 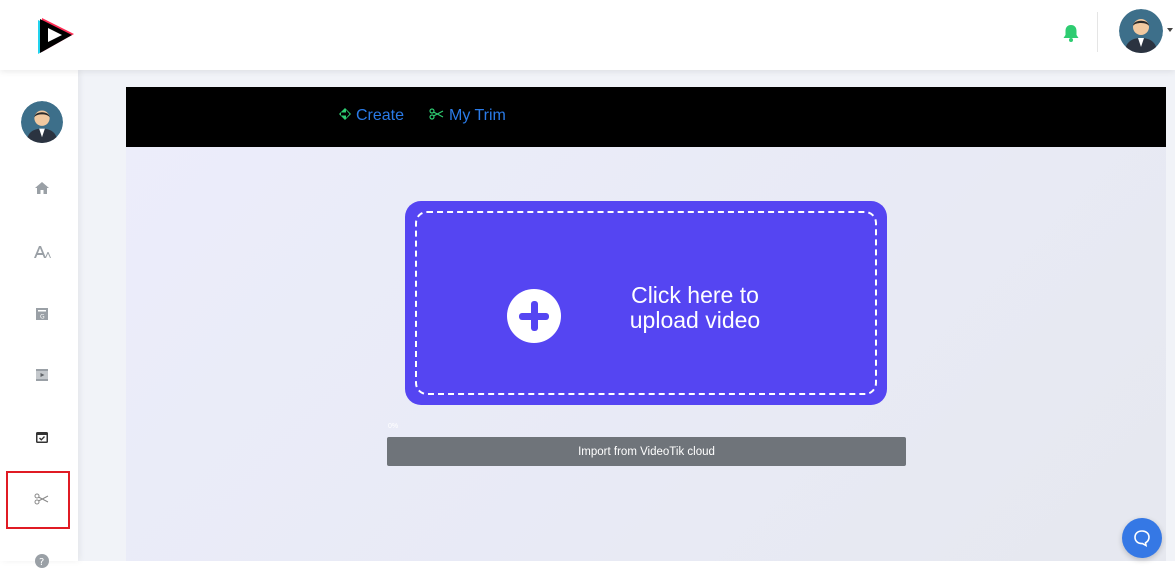 I want to click on sidebar-item-text, so click(x=42, y=252).